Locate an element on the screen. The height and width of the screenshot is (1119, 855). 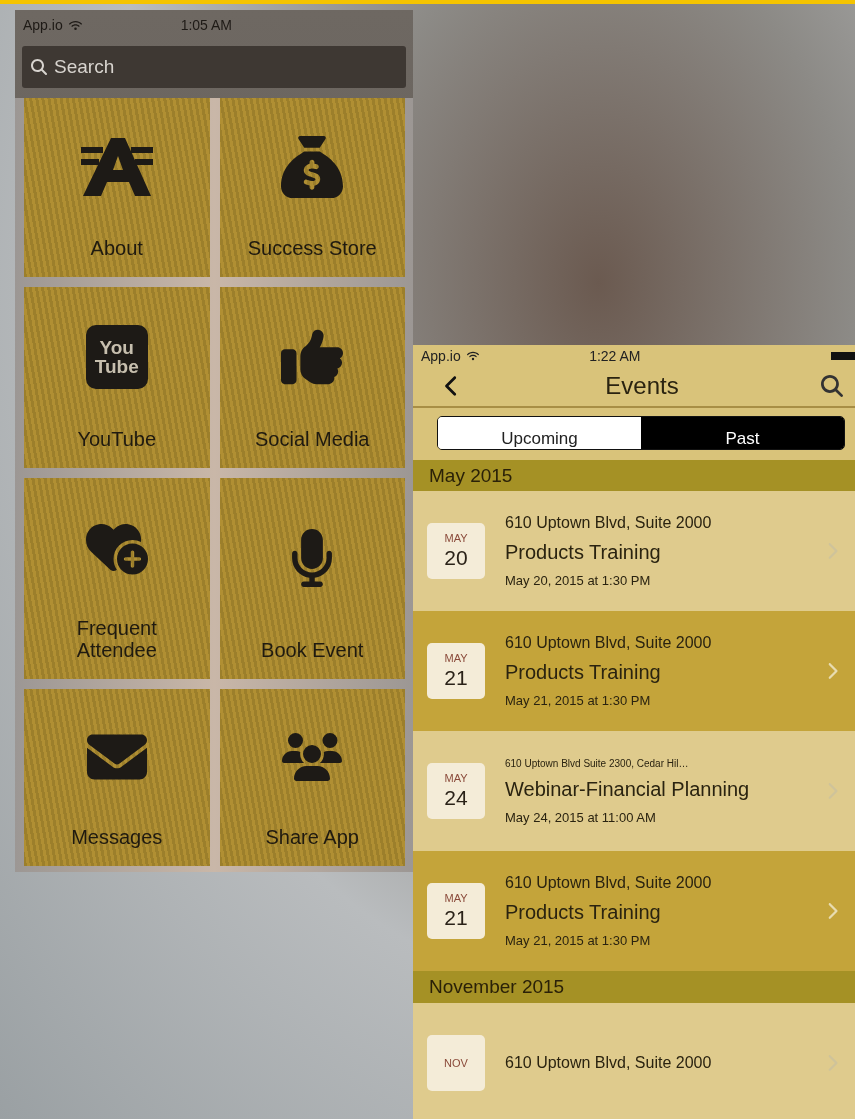
section-header: May 2015 is located at coordinates (634, 475).